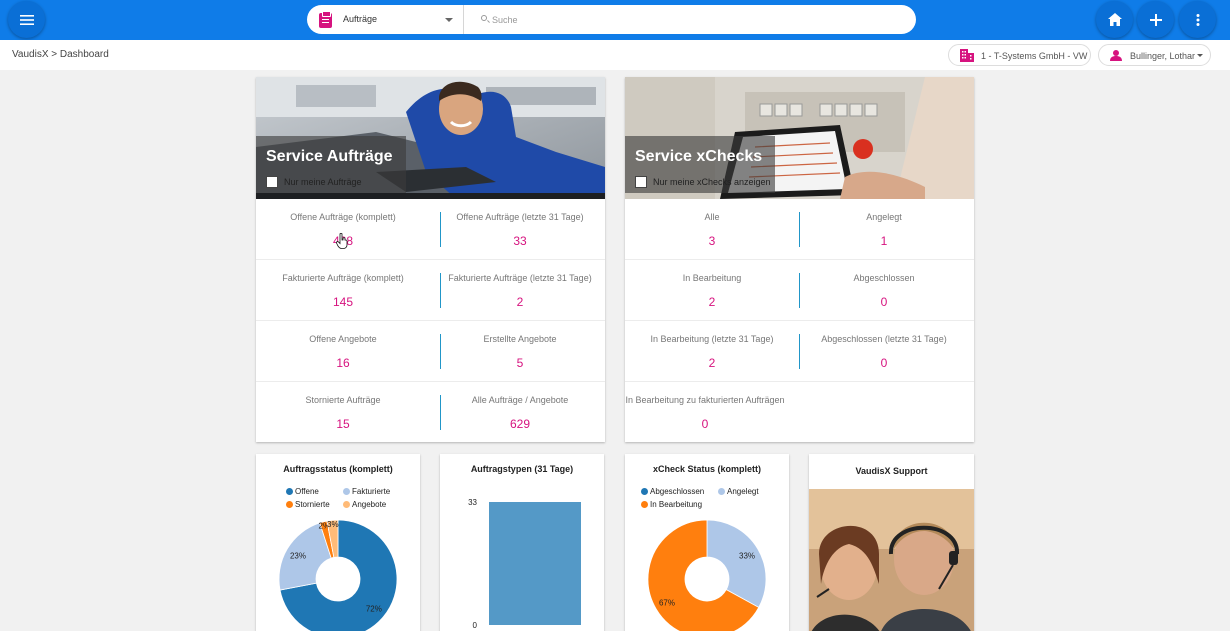 The width and height of the screenshot is (1230, 631). Describe the element at coordinates (369, 504) in the screenshot. I see `legend-label: Angebote` at that location.